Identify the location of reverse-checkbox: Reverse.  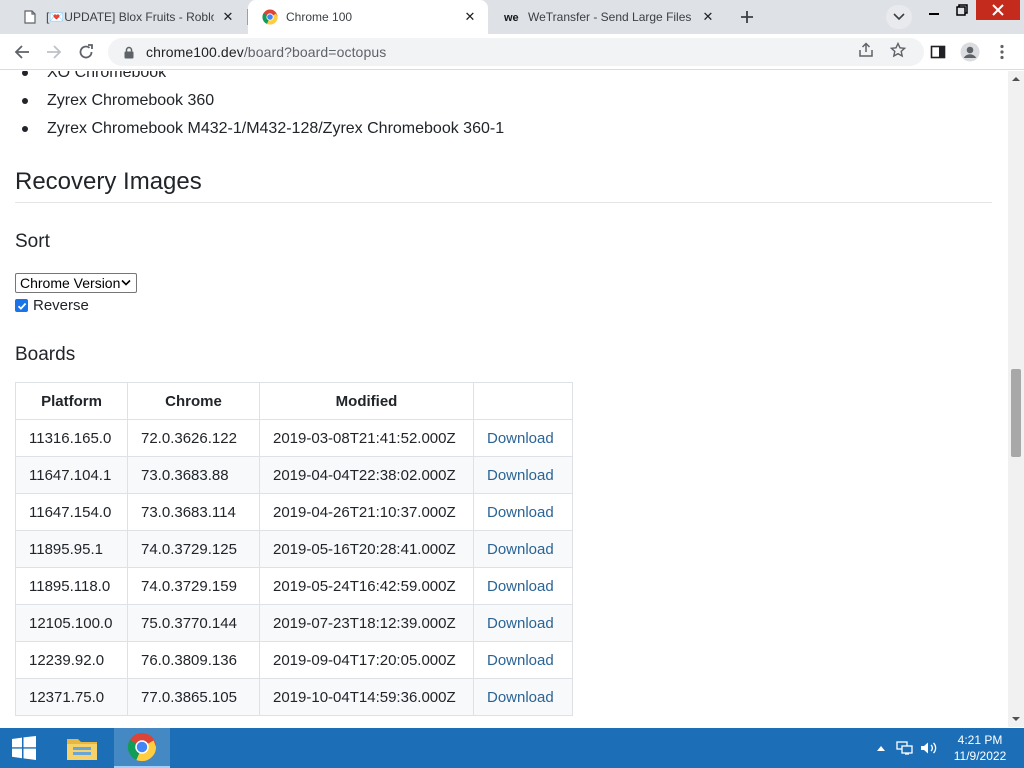
(52, 305).